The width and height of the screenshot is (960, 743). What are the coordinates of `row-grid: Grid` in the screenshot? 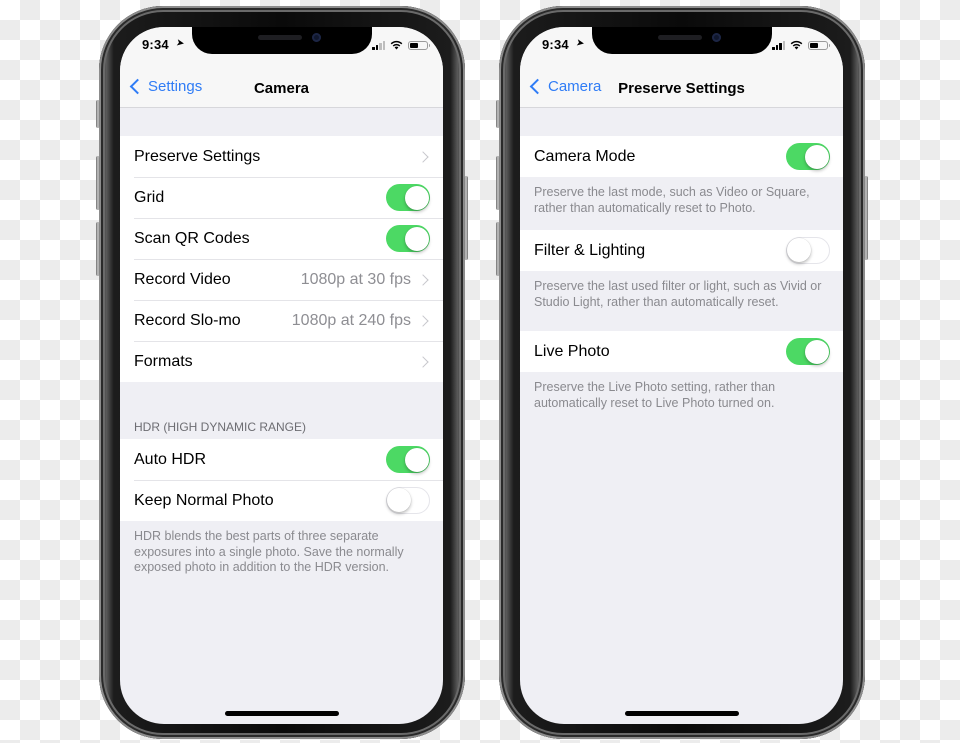 It's located at (281, 197).